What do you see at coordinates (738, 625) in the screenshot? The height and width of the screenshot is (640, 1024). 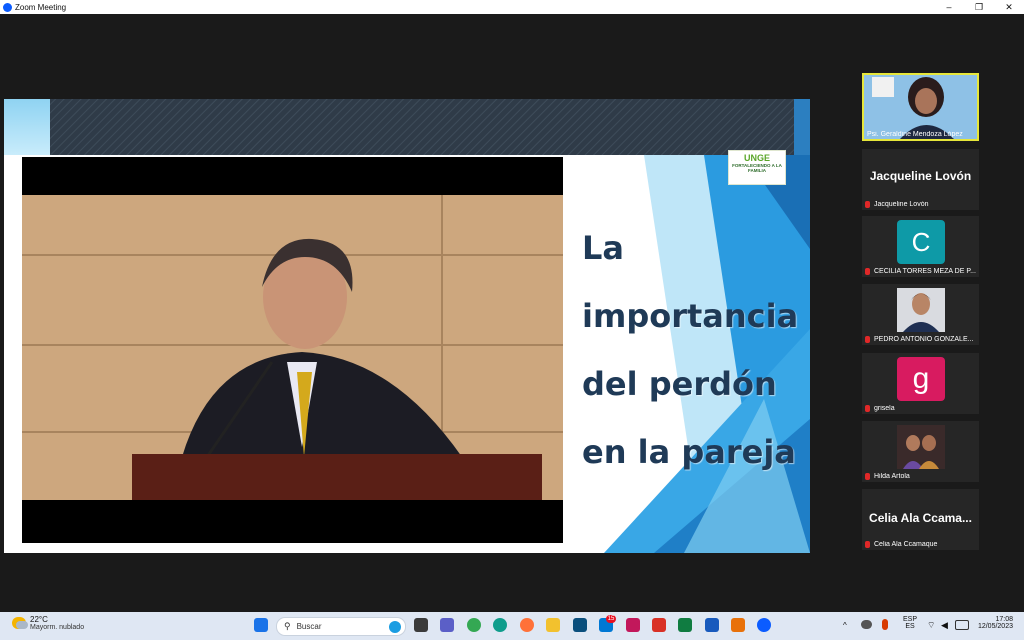 I see `snipping-tool-icon` at bounding box center [738, 625].